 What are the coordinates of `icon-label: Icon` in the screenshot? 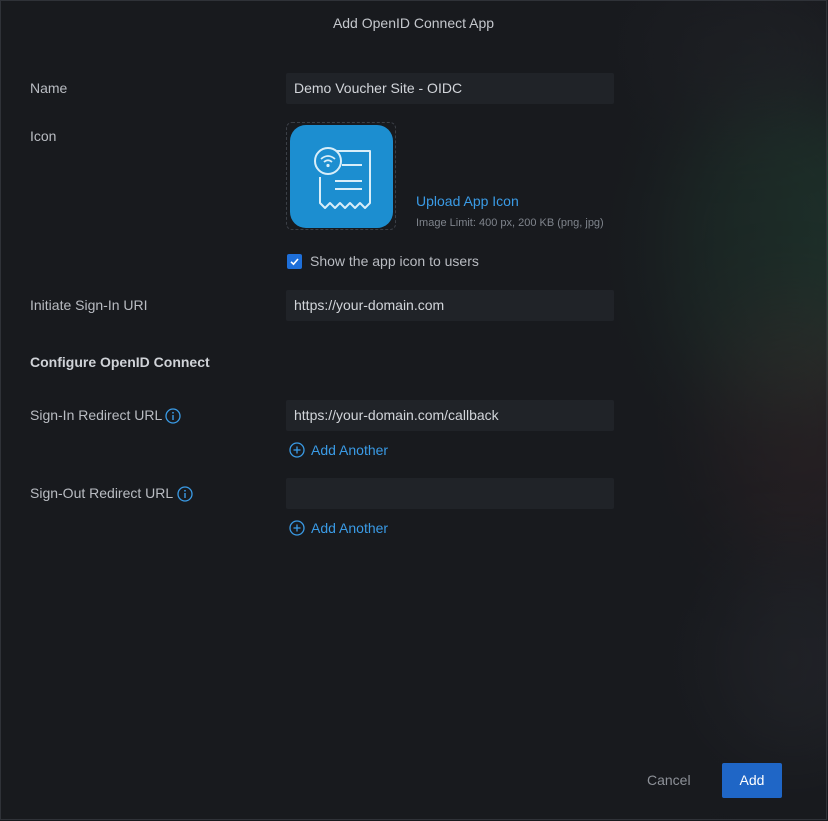 It's located at (43, 136).